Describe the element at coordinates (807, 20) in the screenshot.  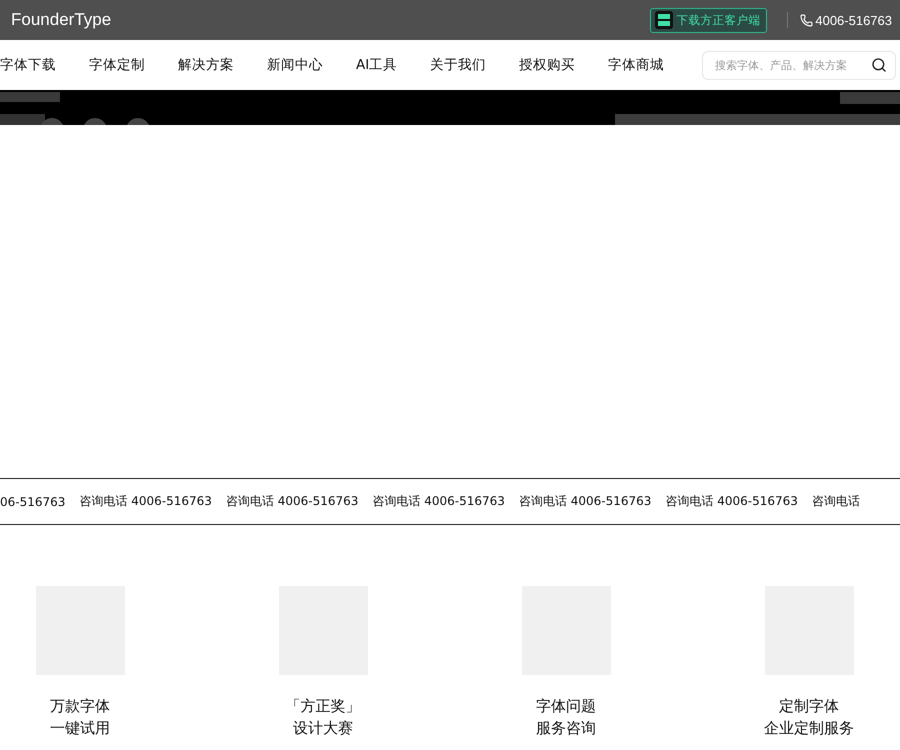
I see `phone-icon` at that location.